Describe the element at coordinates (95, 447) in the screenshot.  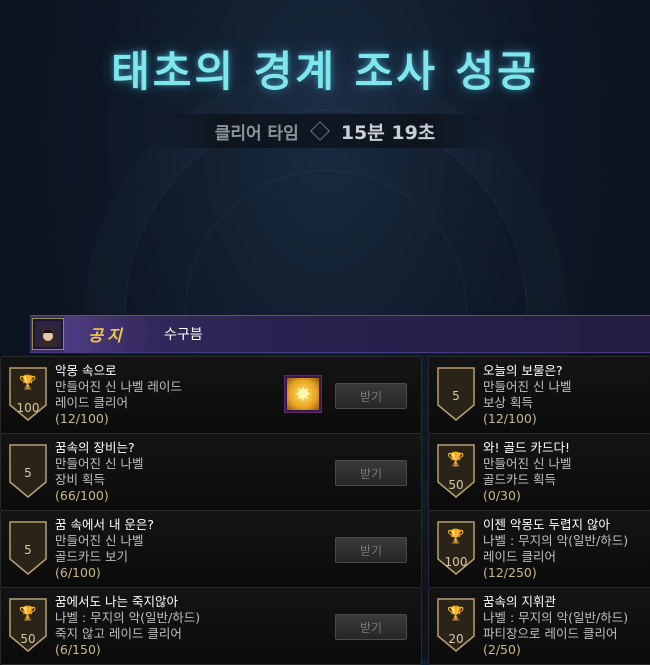
I see `achievement-title: 꿈속의 장비는?` at that location.